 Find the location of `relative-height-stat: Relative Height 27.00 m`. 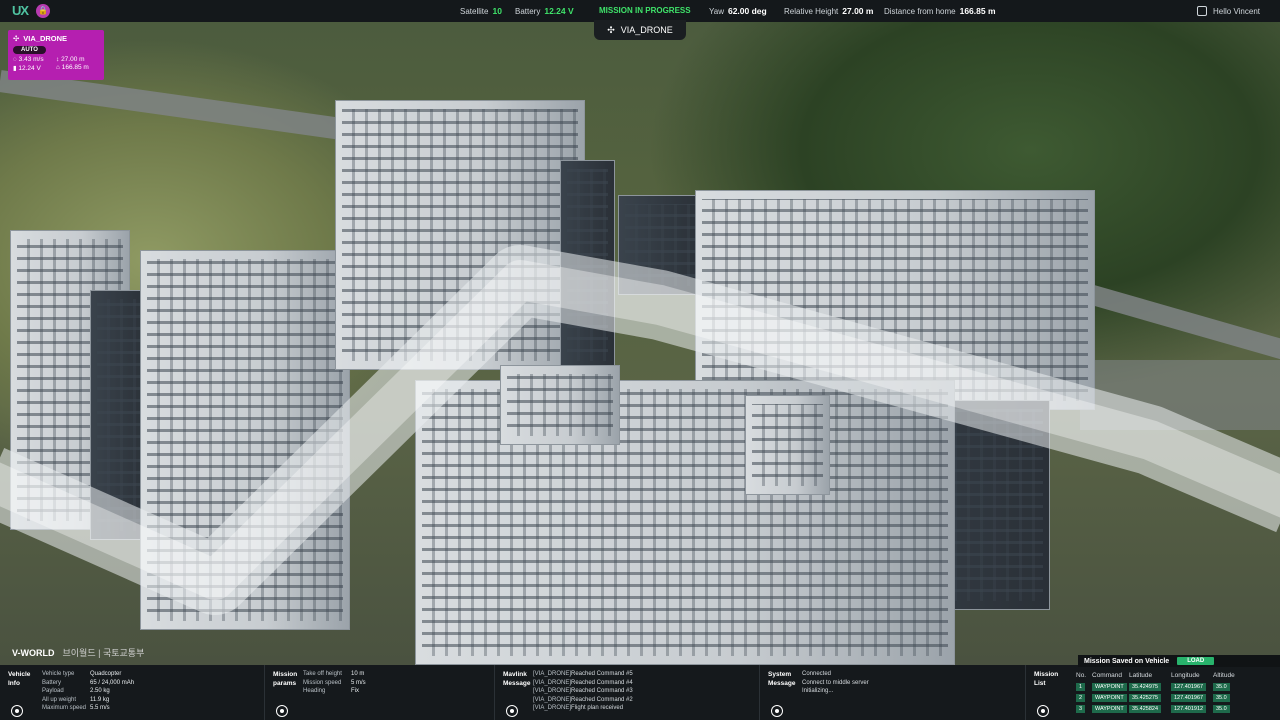

relative-height-stat: Relative Height 27.00 m is located at coordinates (828, 11).